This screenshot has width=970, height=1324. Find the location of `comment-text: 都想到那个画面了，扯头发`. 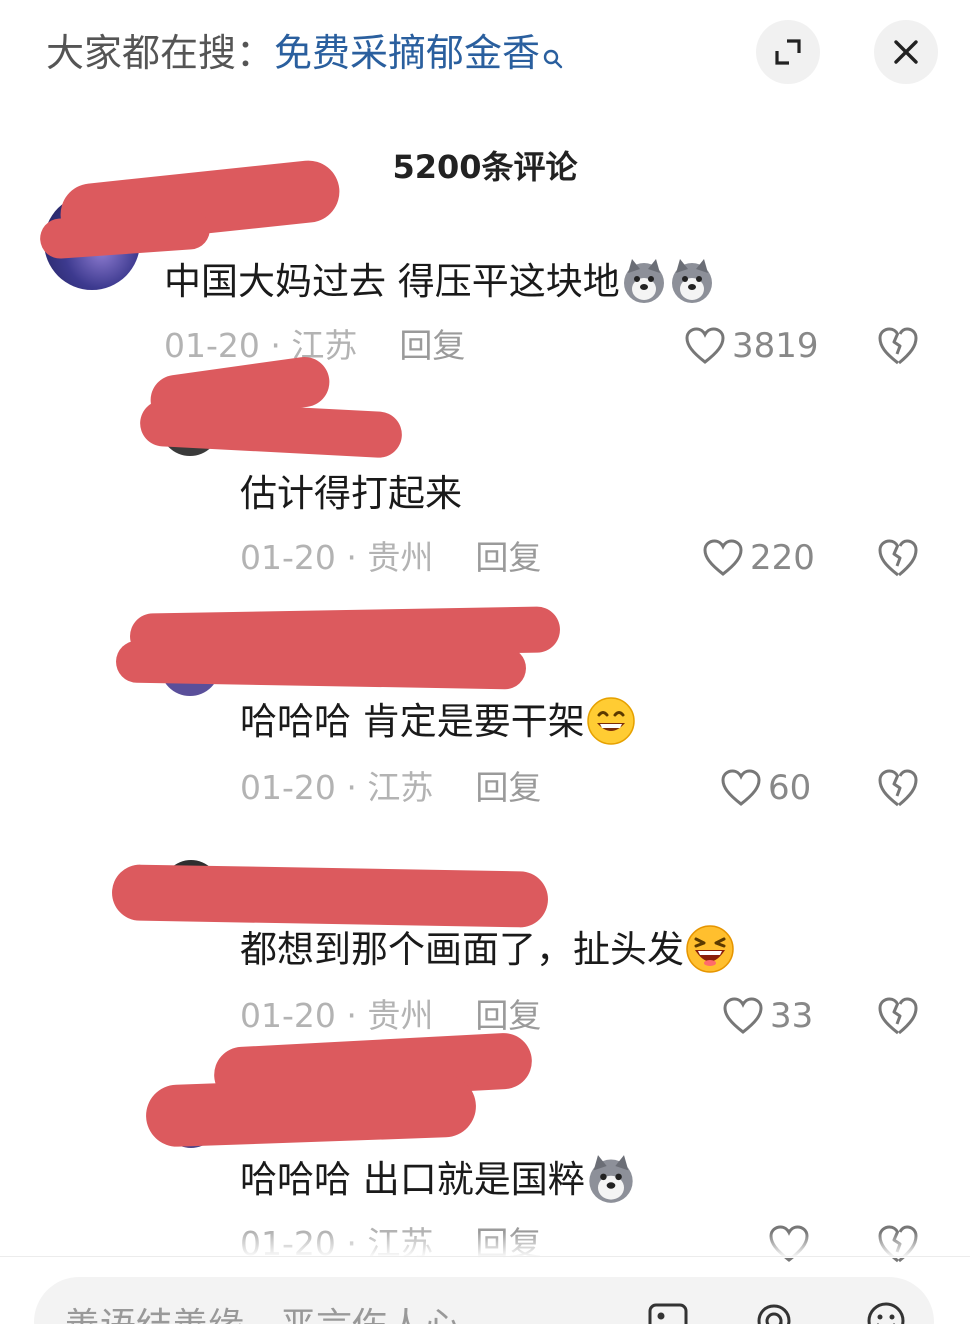

comment-text: 都想到那个画面了，扯头发 is located at coordinates (488, 949).